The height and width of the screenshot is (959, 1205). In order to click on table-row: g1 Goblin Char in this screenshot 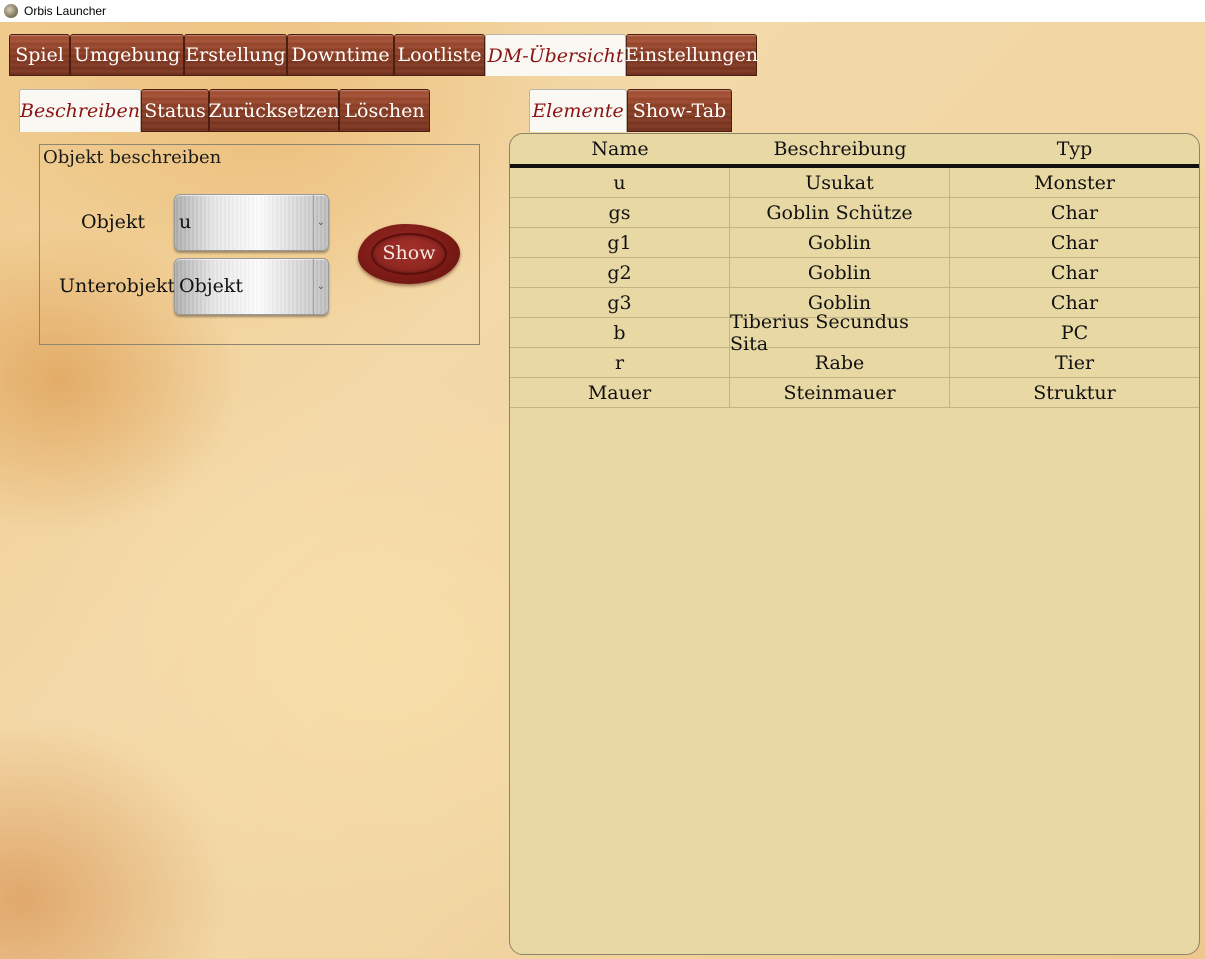, I will do `click(854, 243)`.